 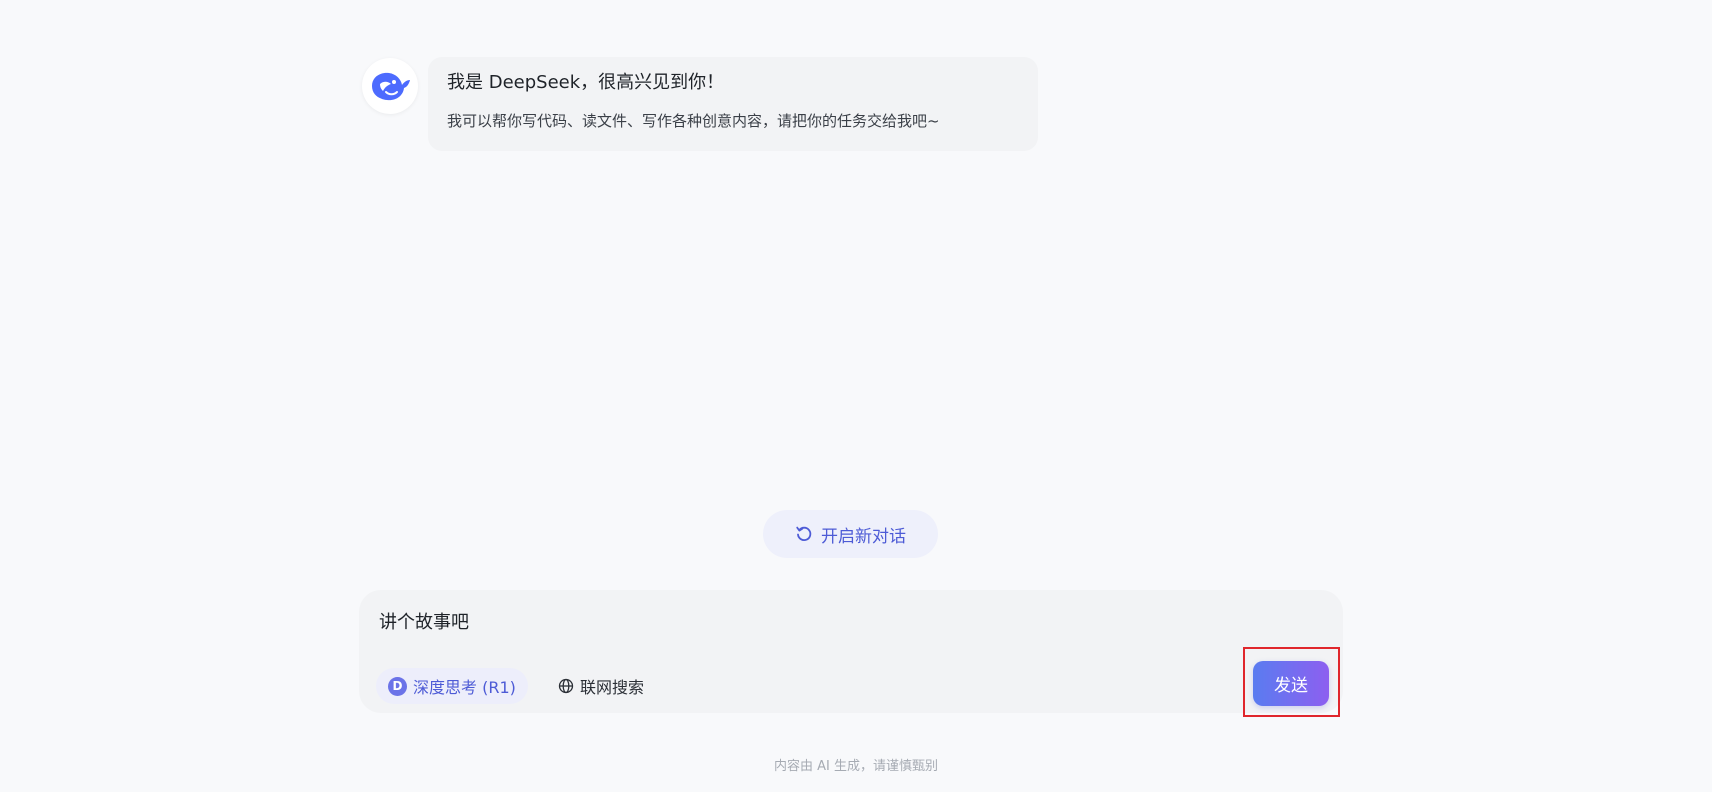 What do you see at coordinates (397, 686) in the screenshot?
I see `deep-think-badge: D` at bounding box center [397, 686].